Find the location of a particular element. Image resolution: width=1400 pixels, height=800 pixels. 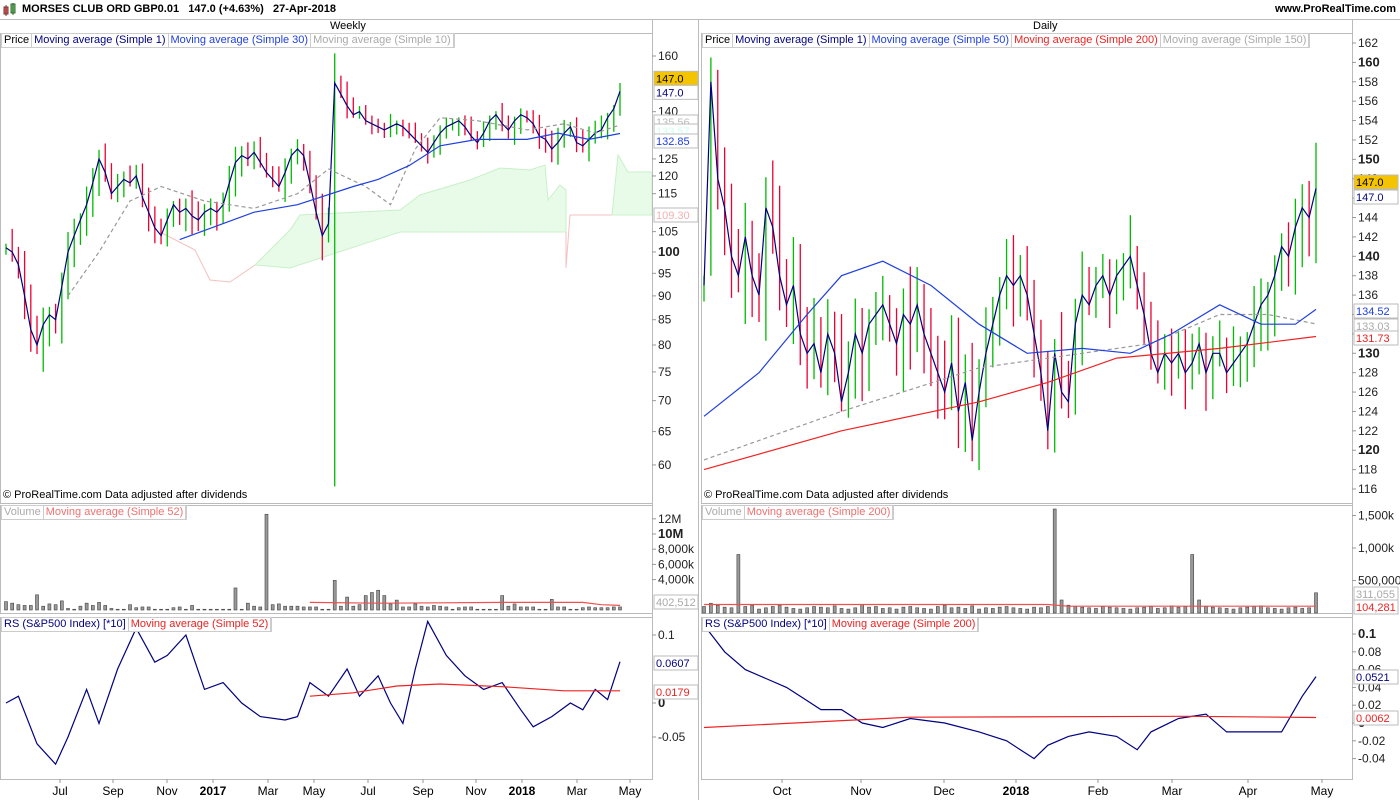

legend-vol-ma: Moving average (Simple 52) is located at coordinates (115, 512).